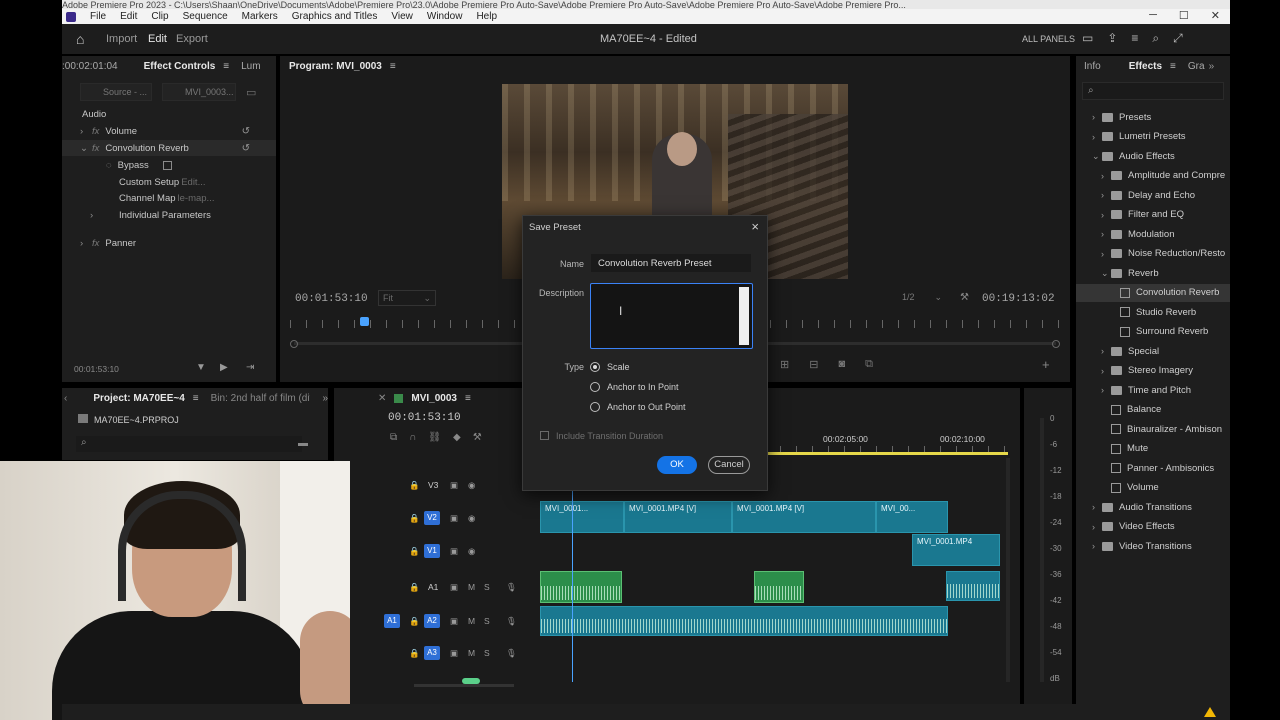 This screenshot has height=720, width=1280. What do you see at coordinates (1153, 91) in the screenshot?
I see `effects-search-input: ⌕` at bounding box center [1153, 91].